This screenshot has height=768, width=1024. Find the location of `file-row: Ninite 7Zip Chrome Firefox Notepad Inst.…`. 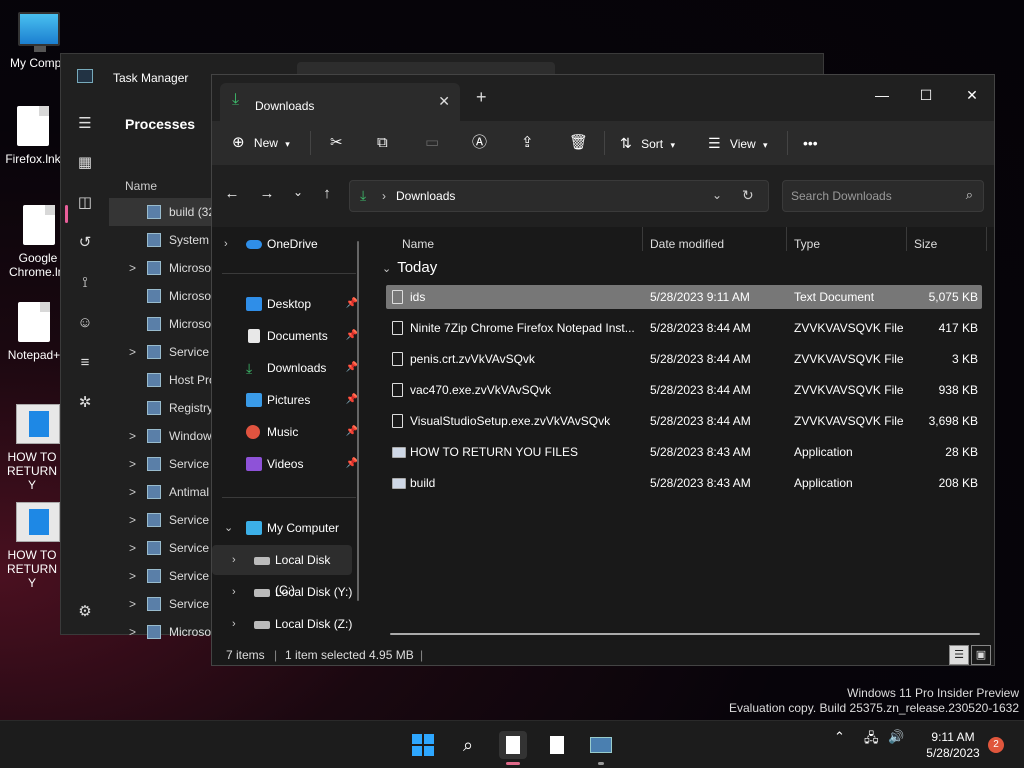

file-row: Ninite 7Zip Chrome Firefox Notepad Inst.… is located at coordinates (684, 328).